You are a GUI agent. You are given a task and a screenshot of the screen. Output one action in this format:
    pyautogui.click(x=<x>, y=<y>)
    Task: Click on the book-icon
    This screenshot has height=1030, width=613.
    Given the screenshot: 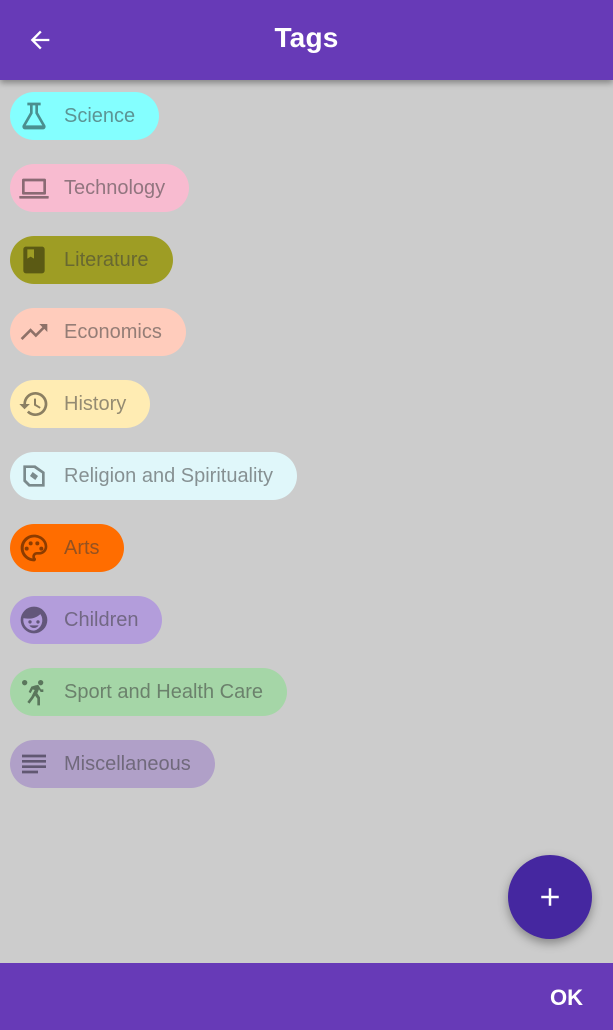 What is the action you would take?
    pyautogui.click(x=34, y=260)
    